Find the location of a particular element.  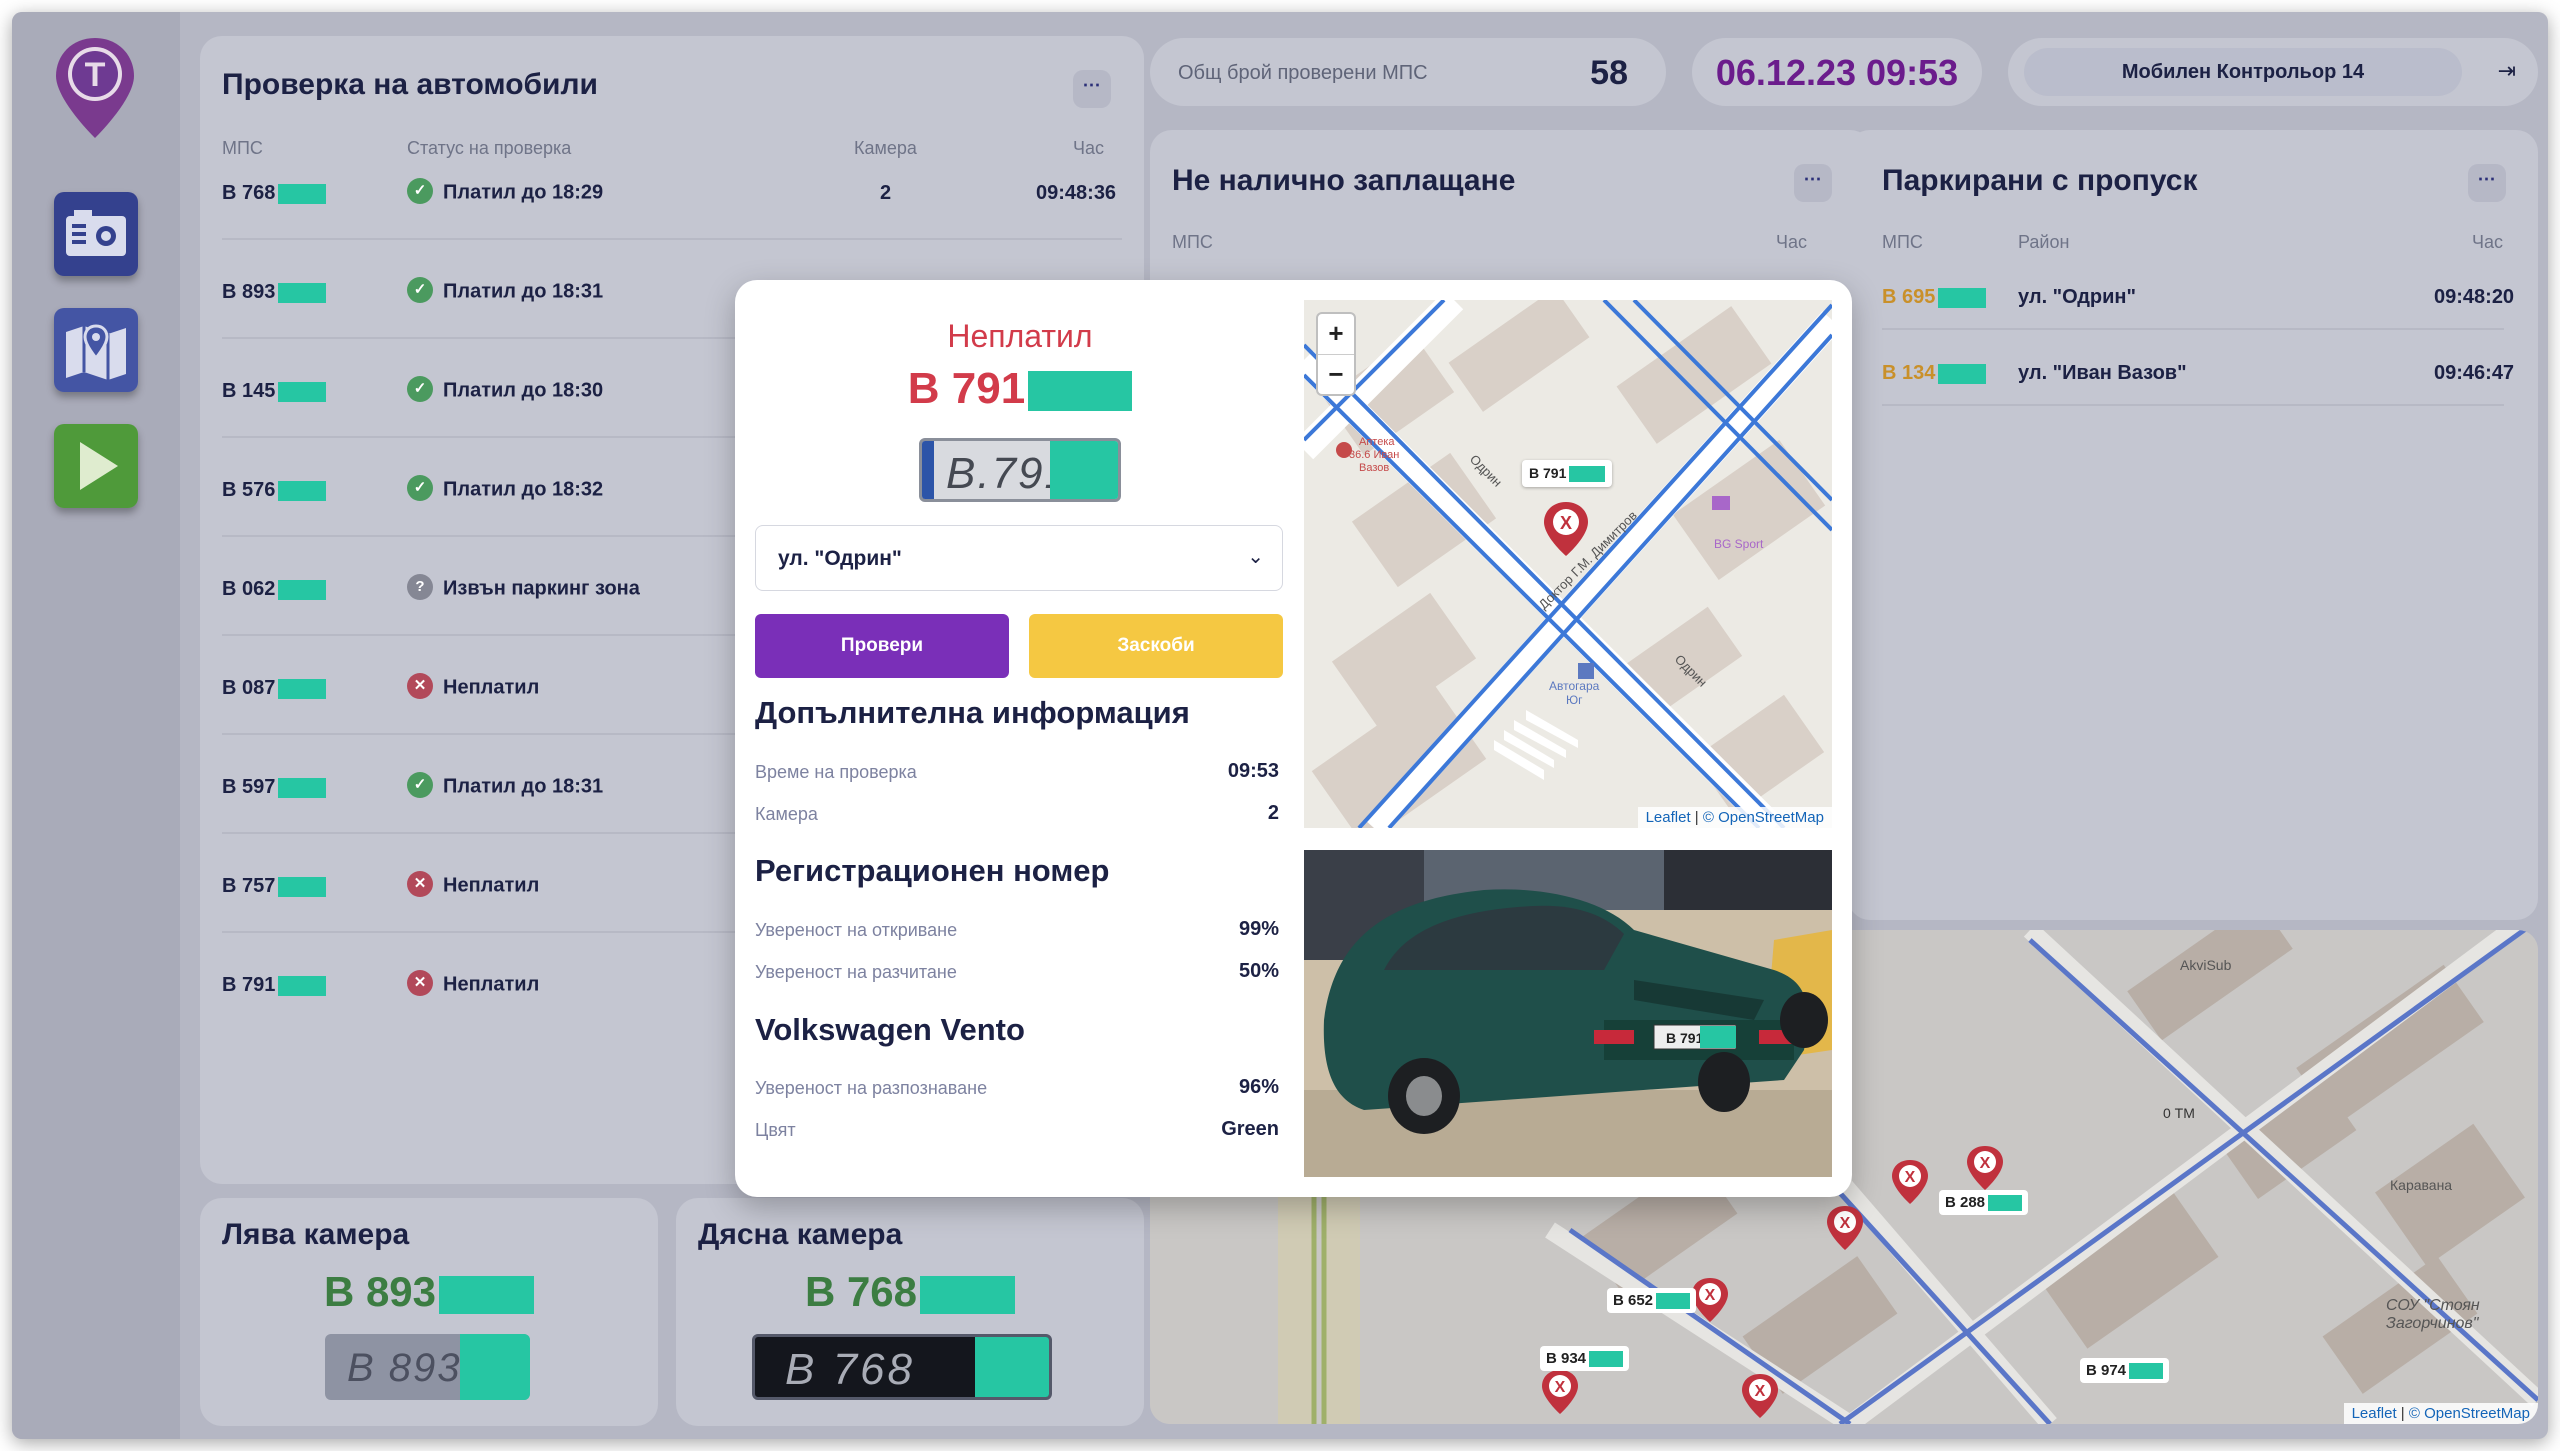

karavana-label: Каравана is located at coordinates (2421, 1185).